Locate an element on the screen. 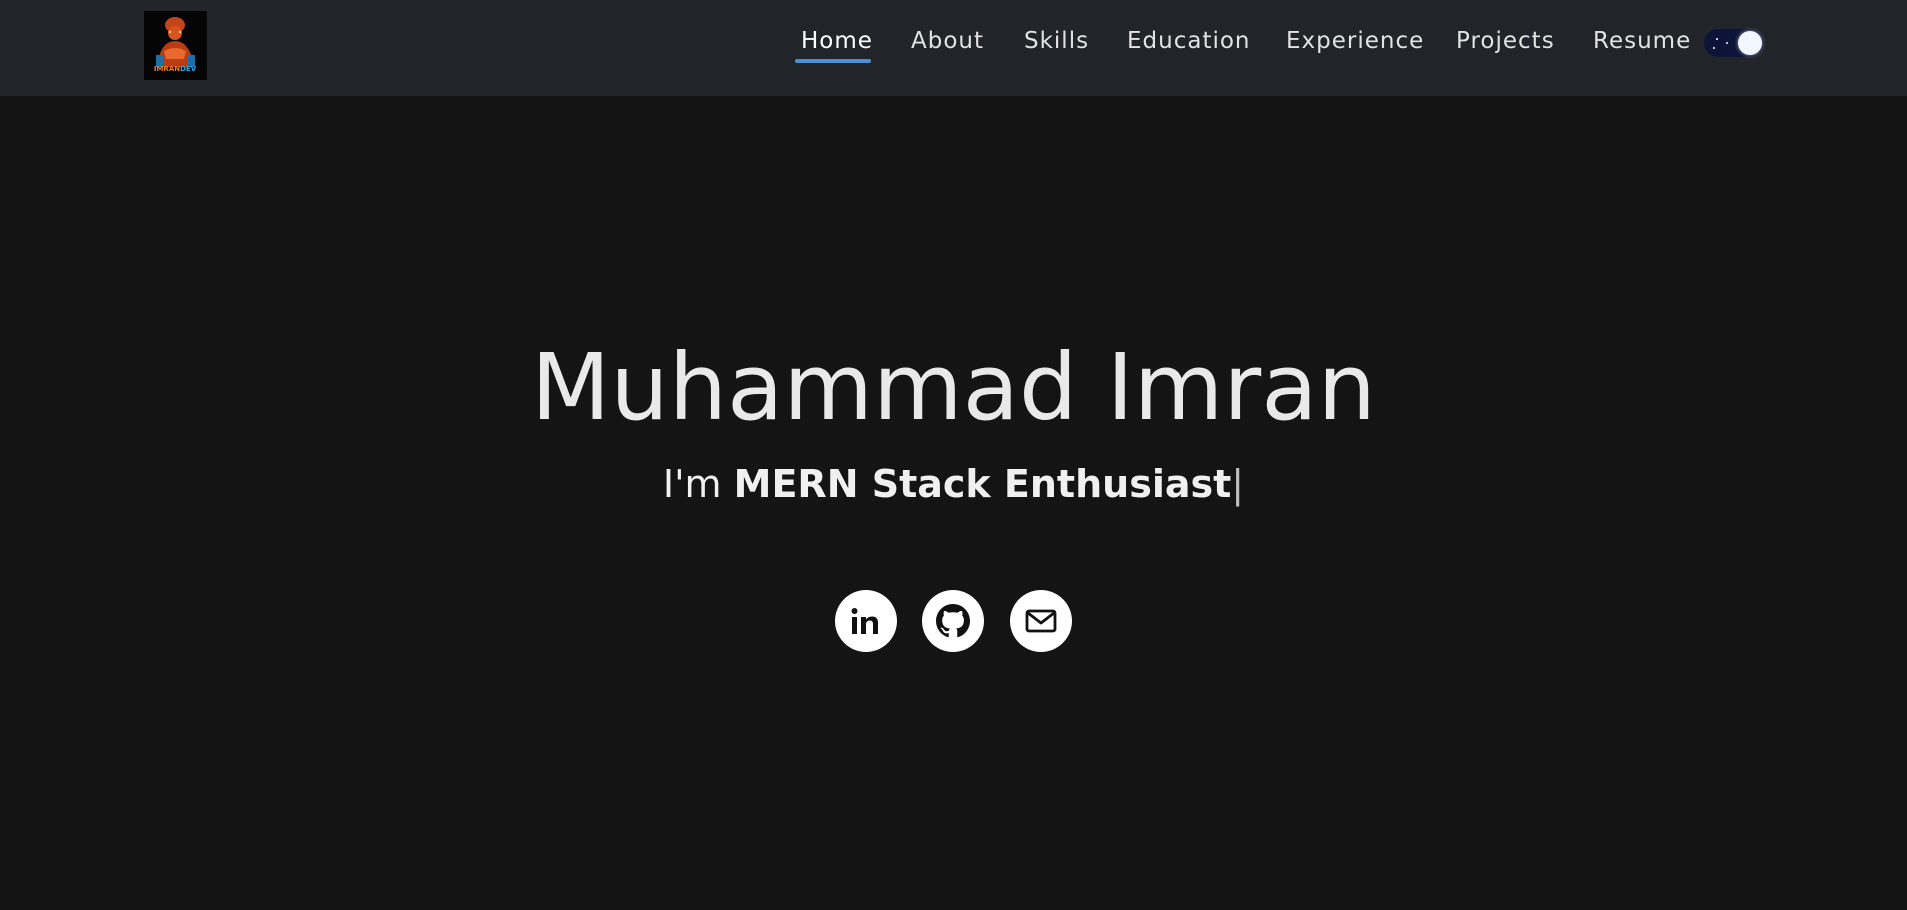 Image resolution: width=1907 pixels, height=910 pixels. active-nav-indicator is located at coordinates (833, 61).